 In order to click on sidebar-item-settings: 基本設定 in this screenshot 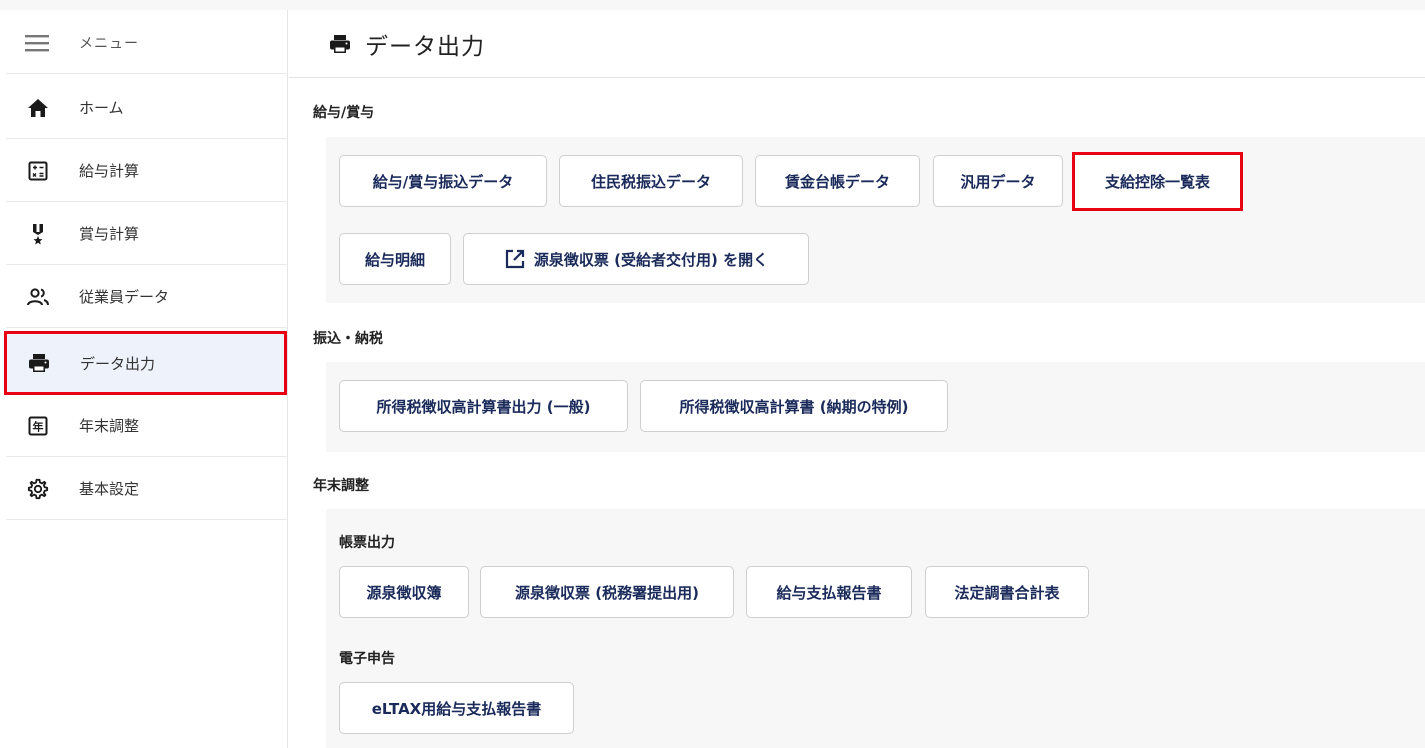, I will do `click(146, 489)`.